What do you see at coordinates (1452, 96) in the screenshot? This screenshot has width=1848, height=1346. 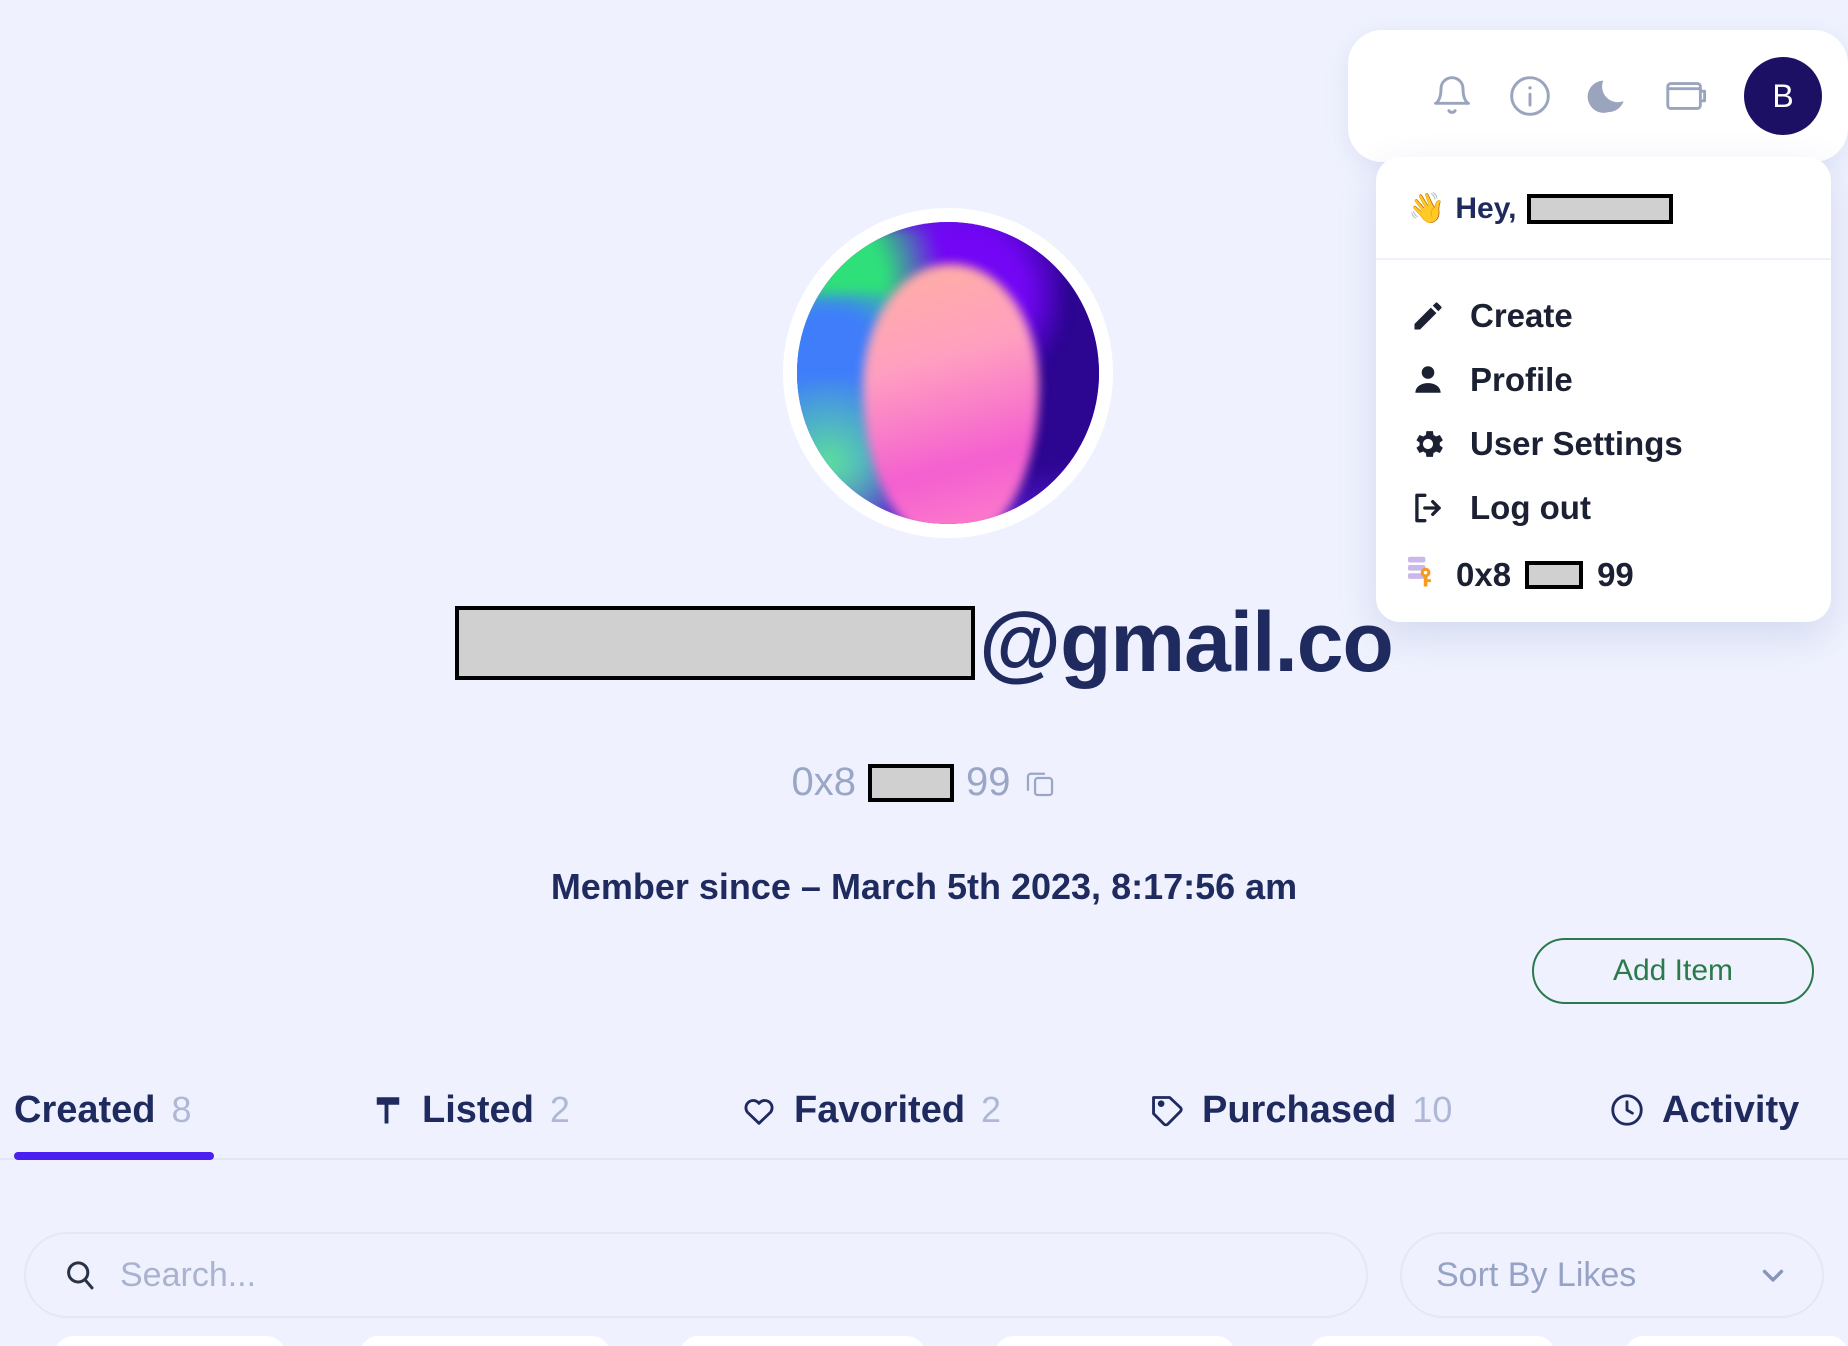 I see `bell-icon` at bounding box center [1452, 96].